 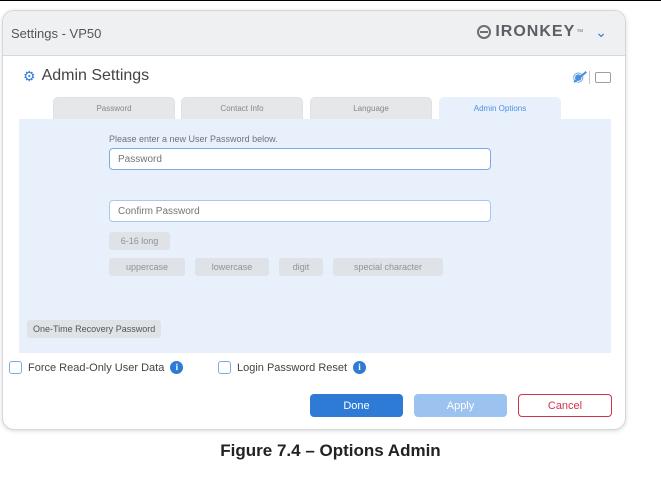 What do you see at coordinates (29, 75) in the screenshot?
I see `gear-icon: ⚙` at bounding box center [29, 75].